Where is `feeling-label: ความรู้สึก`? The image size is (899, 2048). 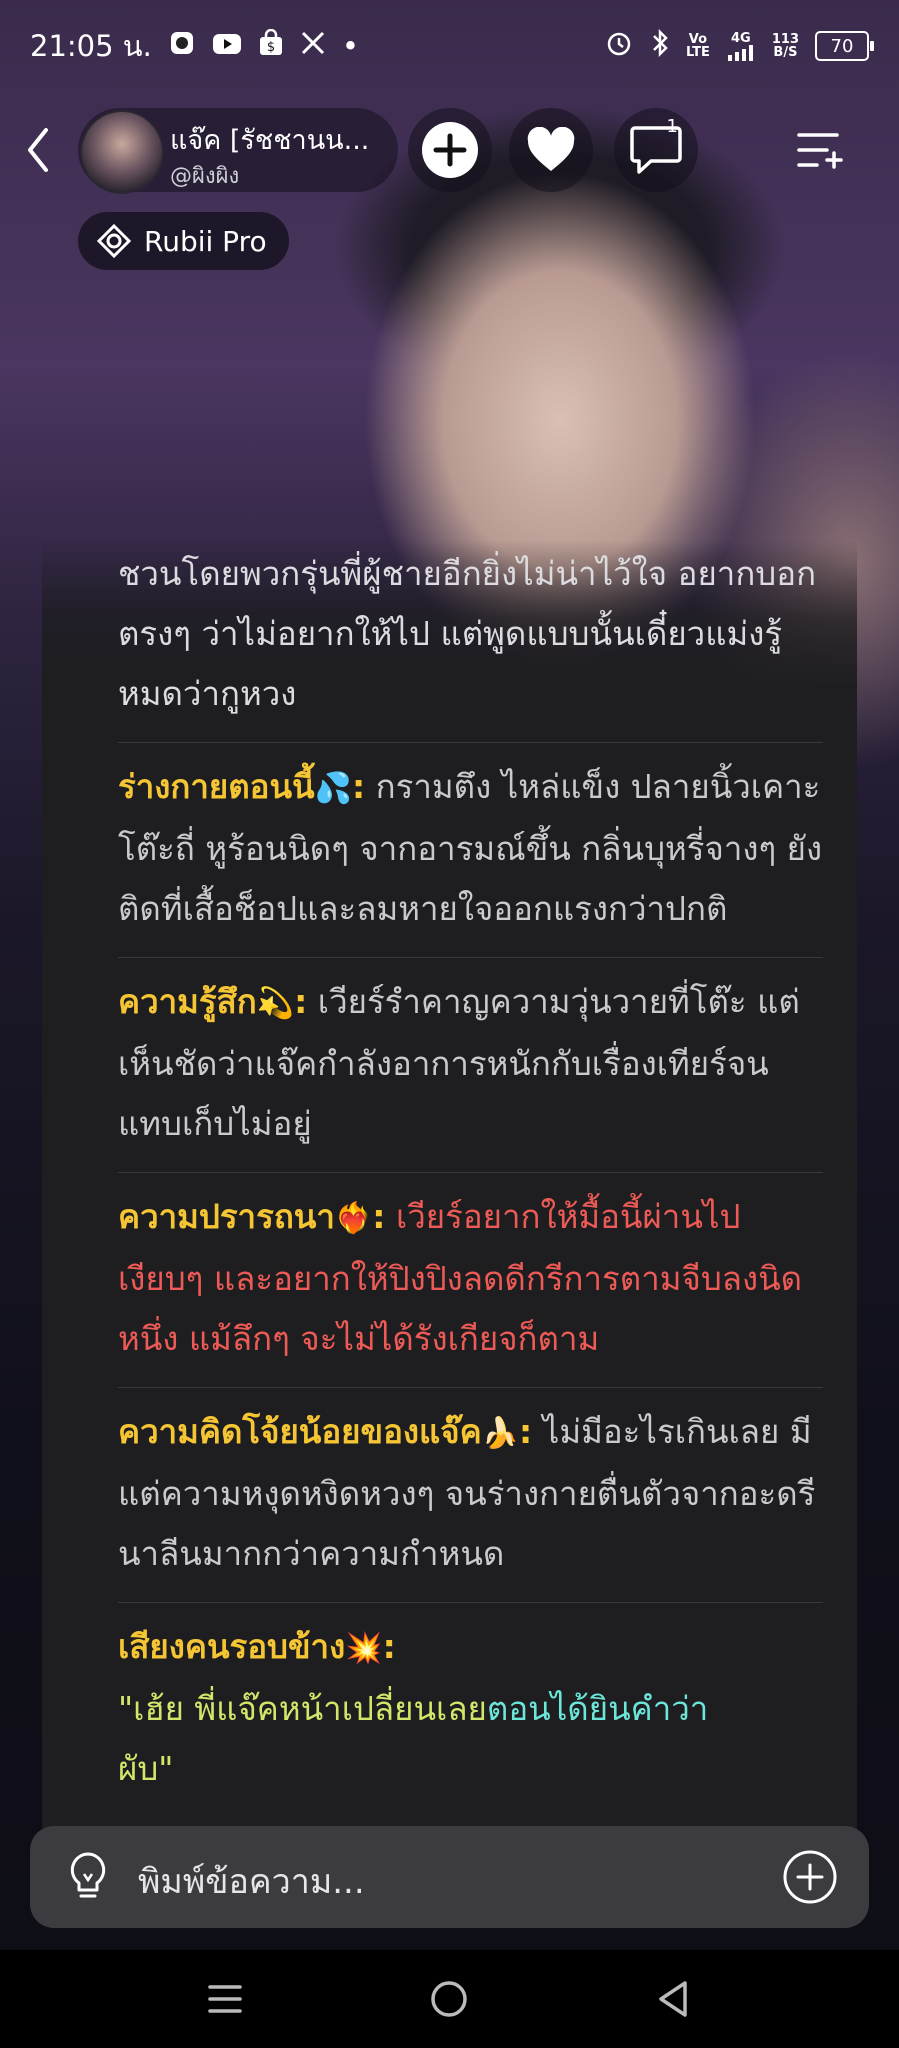
feeling-label: ความรู้สึก is located at coordinates (187, 1001).